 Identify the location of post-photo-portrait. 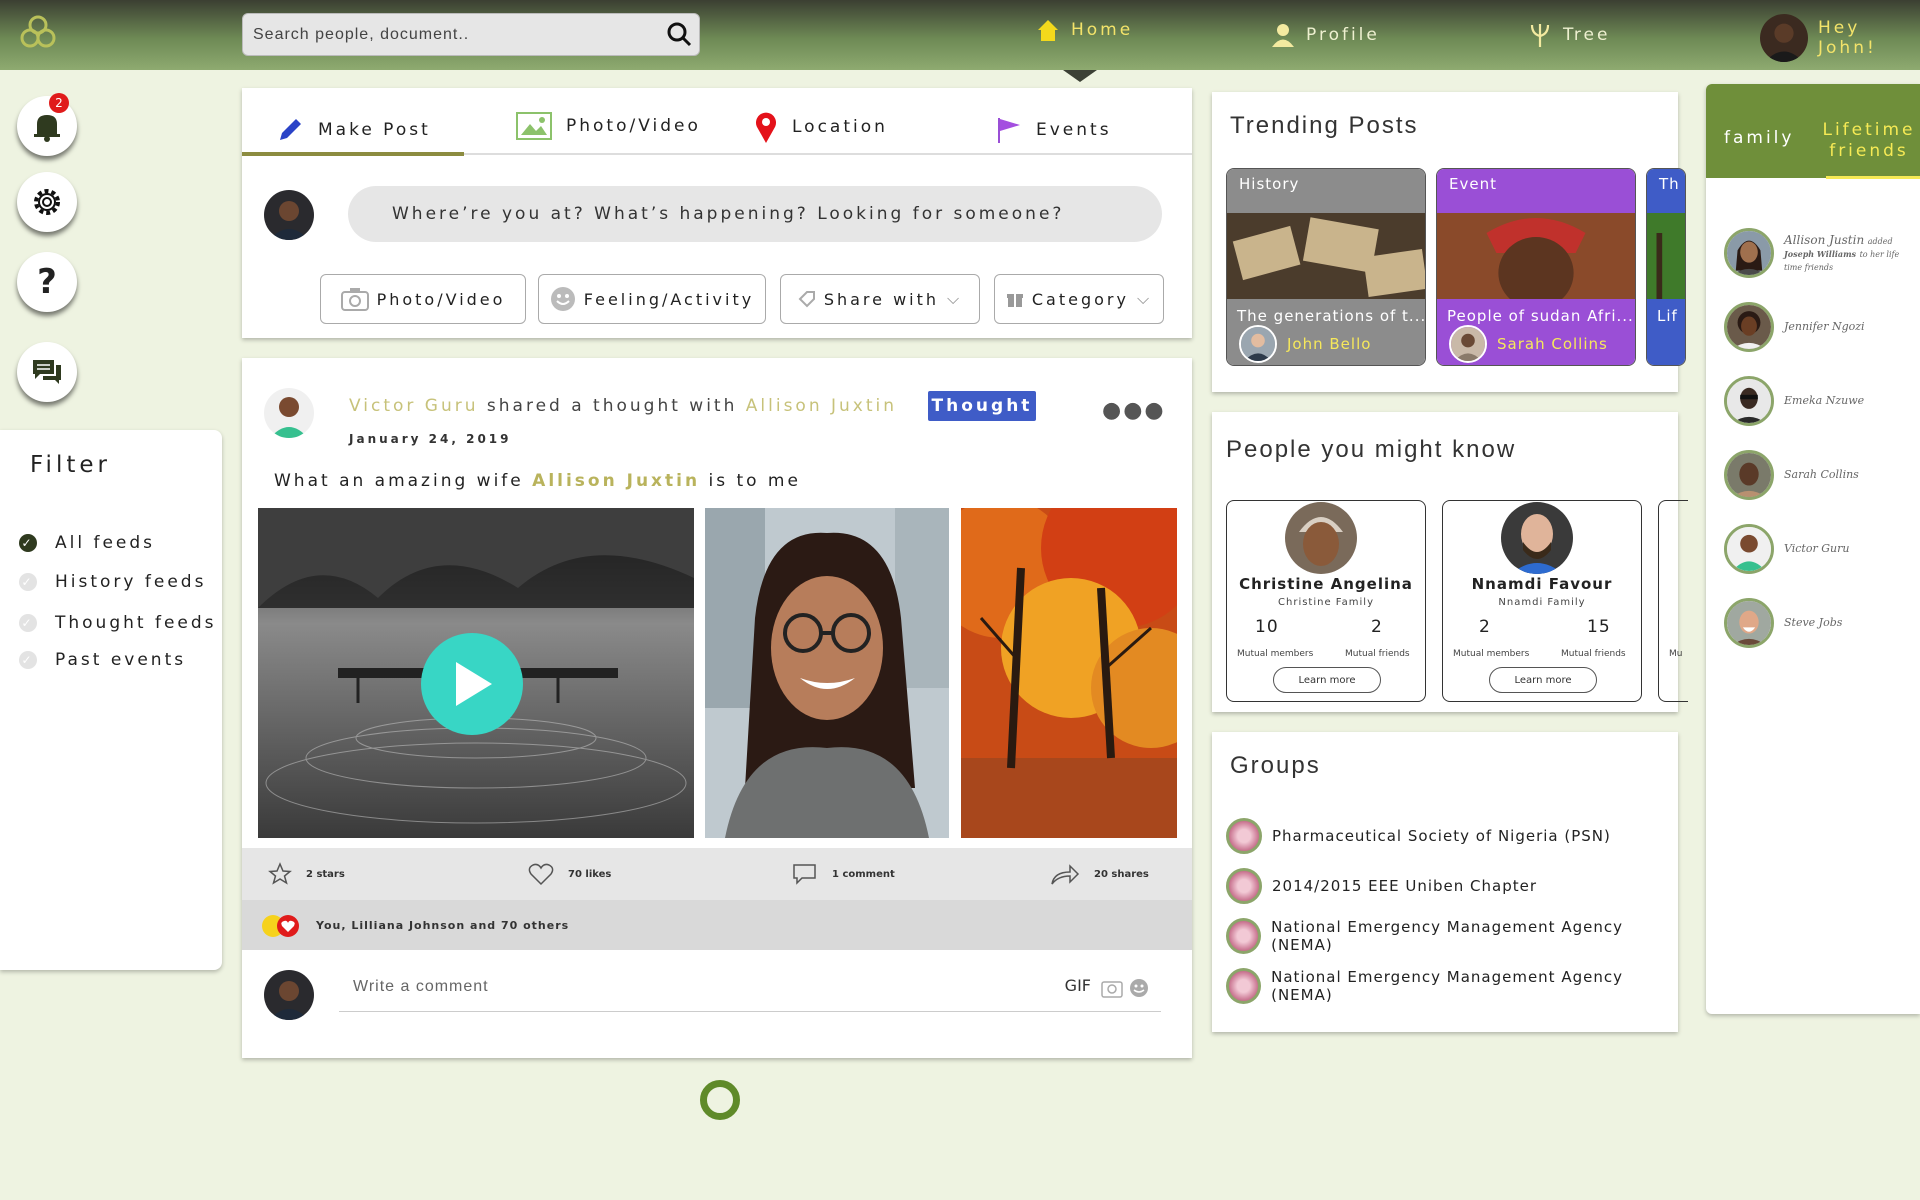
(827, 673).